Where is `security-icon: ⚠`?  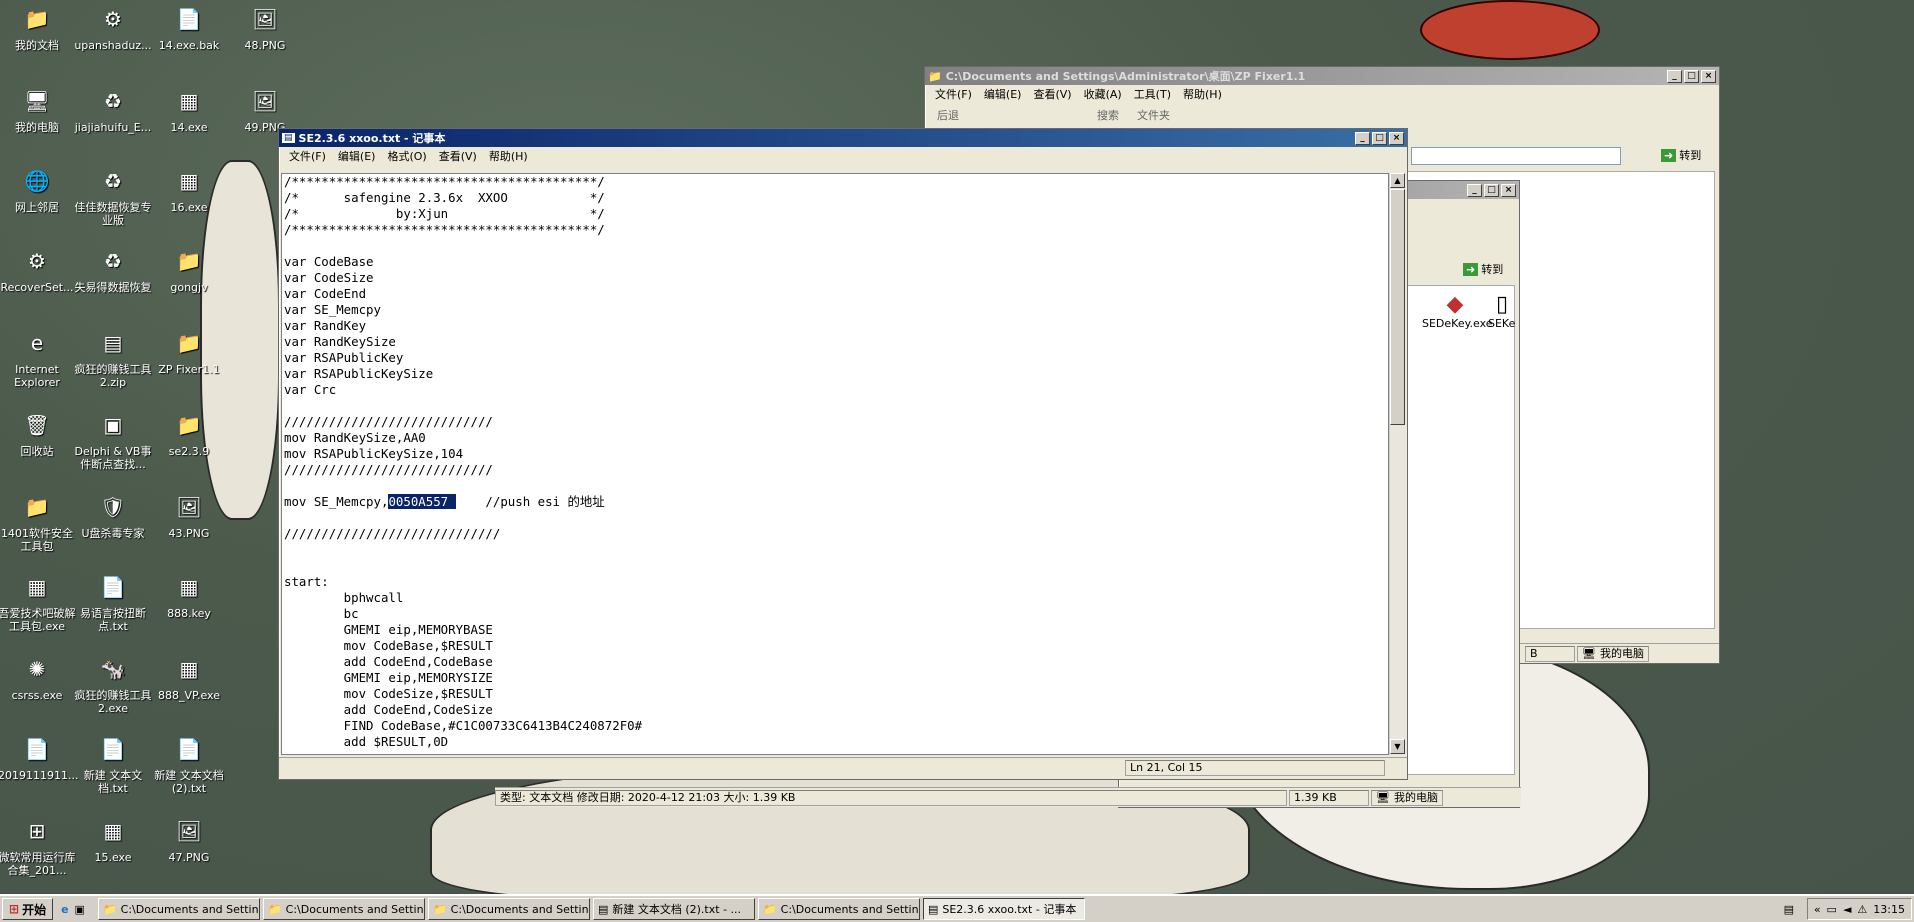 security-icon: ⚠ is located at coordinates (1862, 909).